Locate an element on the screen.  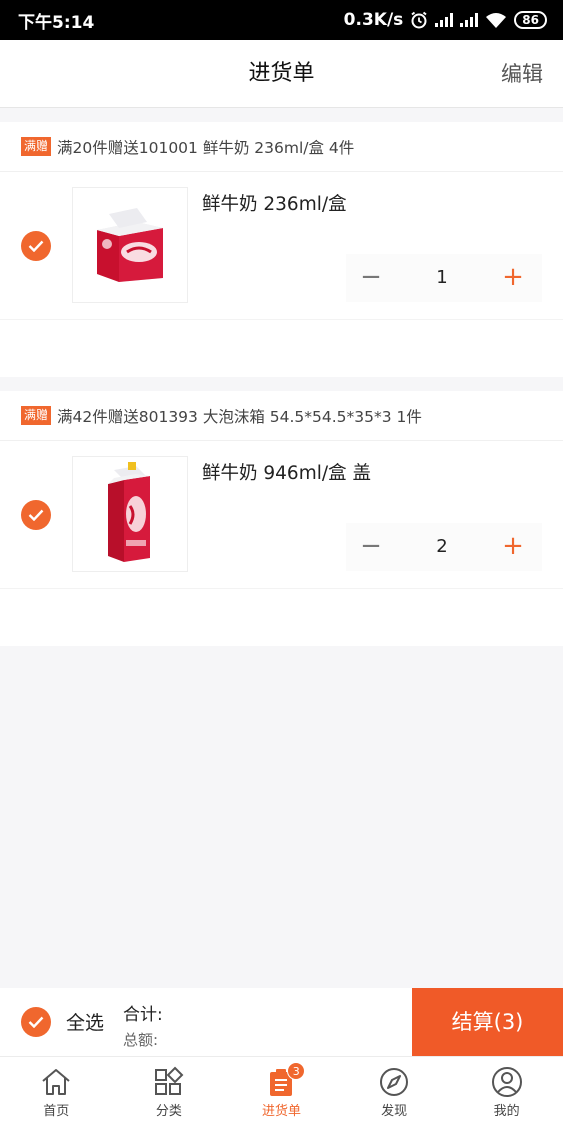
order-count-badge: 3 is located at coordinates (296, 1071).